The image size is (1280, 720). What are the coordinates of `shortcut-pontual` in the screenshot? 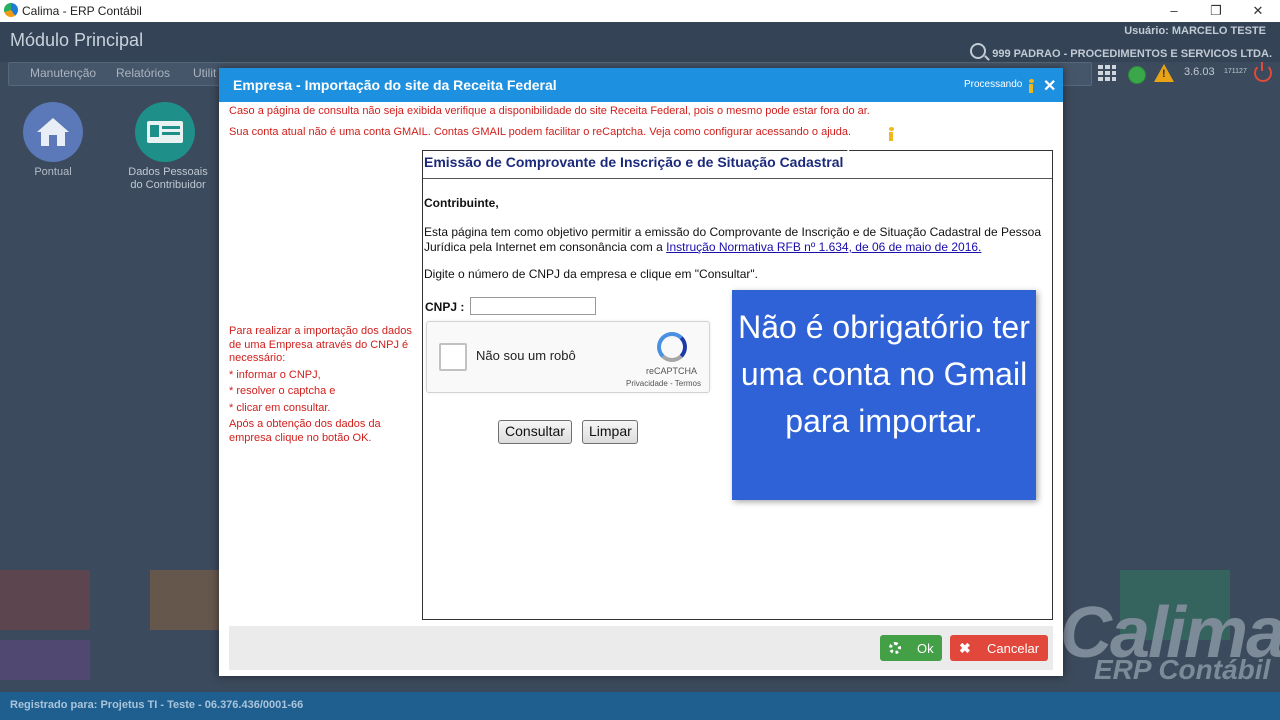 It's located at (53, 132).